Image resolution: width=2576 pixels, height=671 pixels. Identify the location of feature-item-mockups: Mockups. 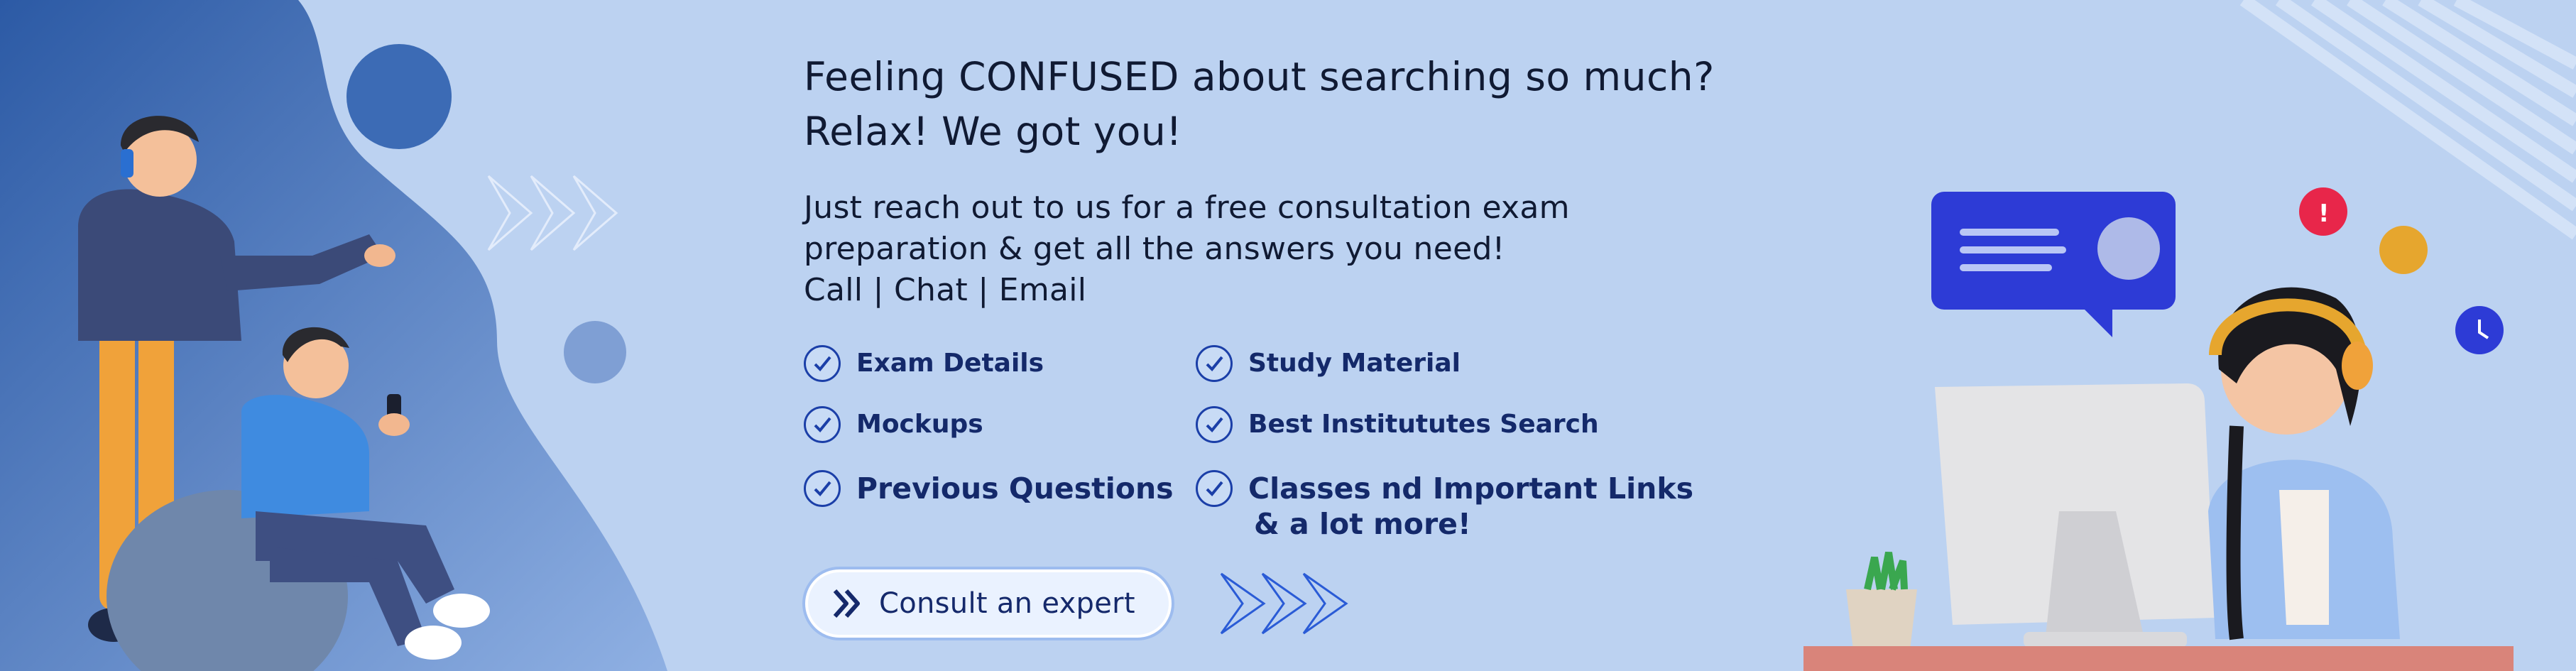
(893, 424).